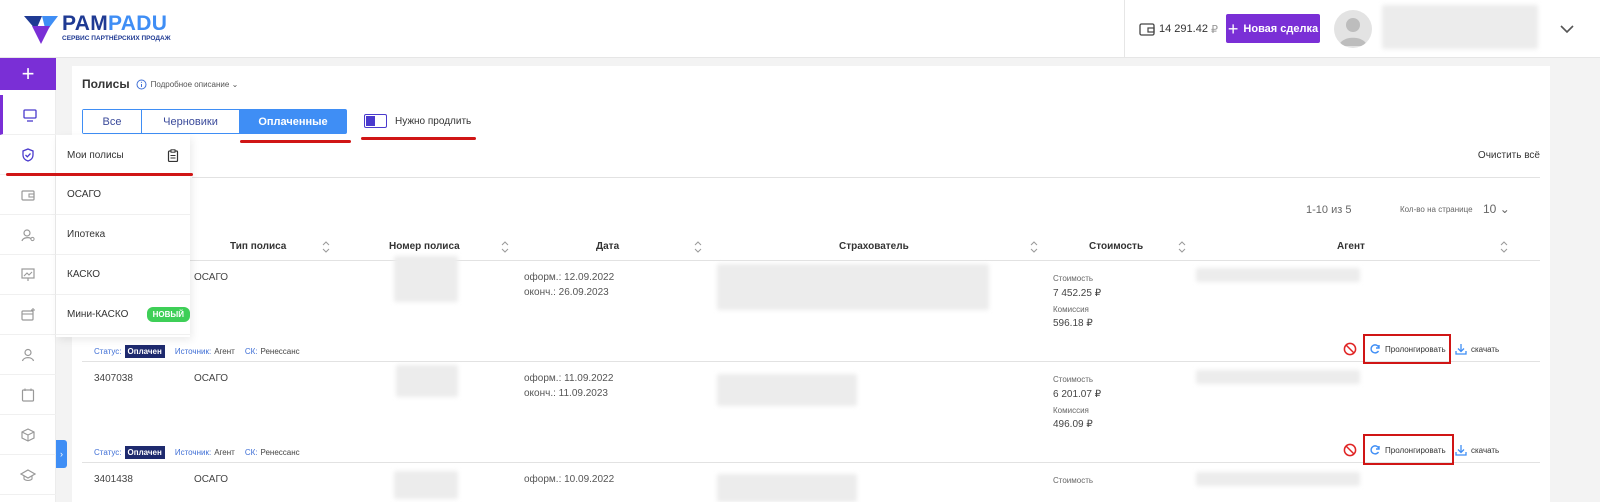 Image resolution: width=1600 pixels, height=502 pixels. I want to click on column-header-date: Дата, so click(608, 246).